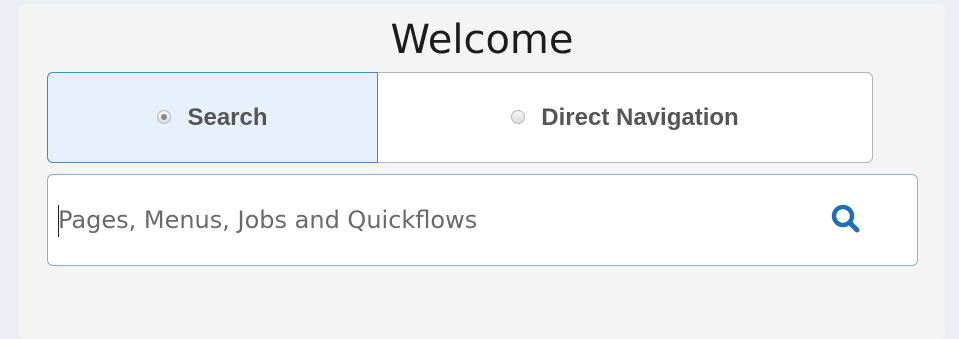 This screenshot has height=339, width=959. I want to click on search-radio, so click(164, 116).